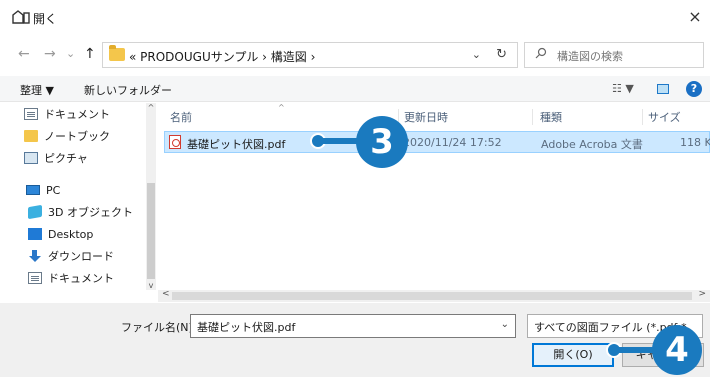 This screenshot has width=710, height=377. Describe the element at coordinates (53, 190) in the screenshot. I see `nav-item-label: PC` at that location.